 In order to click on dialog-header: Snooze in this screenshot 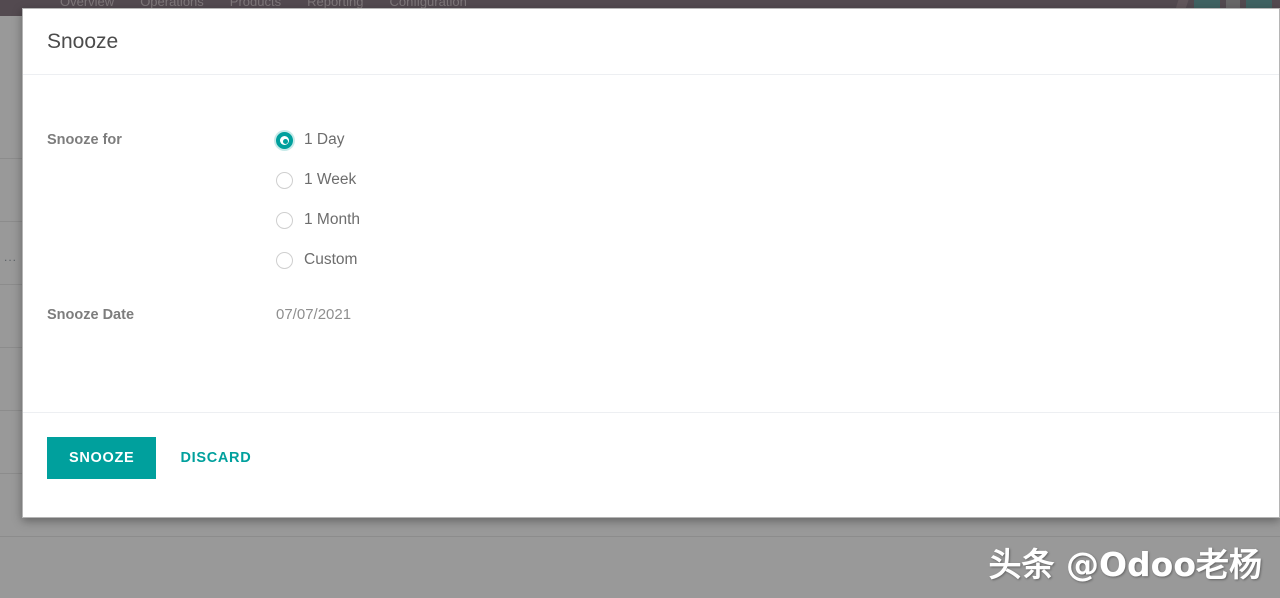, I will do `click(651, 42)`.